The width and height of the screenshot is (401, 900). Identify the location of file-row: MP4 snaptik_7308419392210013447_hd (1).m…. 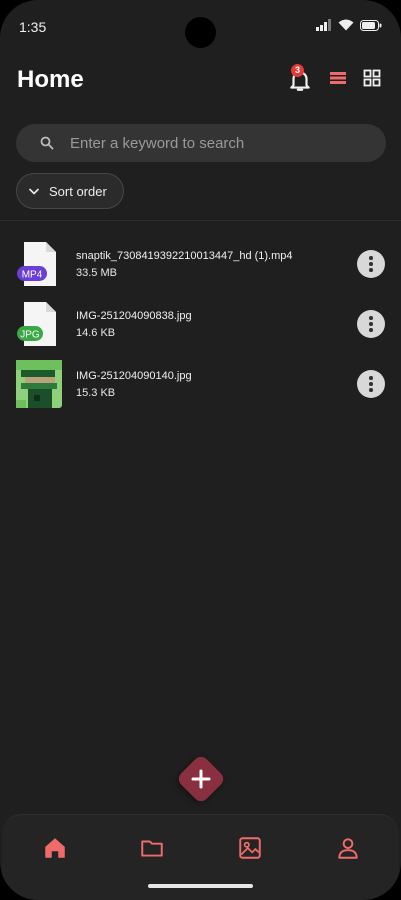
(200, 266).